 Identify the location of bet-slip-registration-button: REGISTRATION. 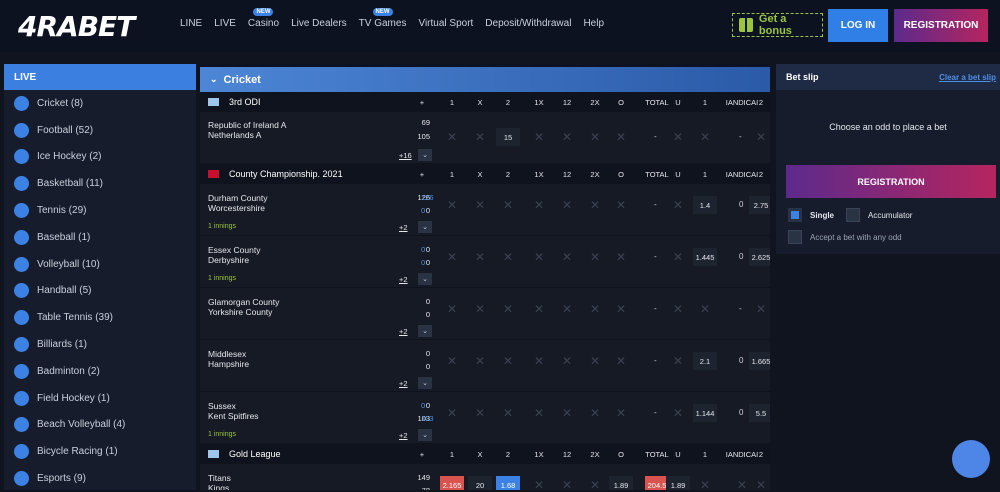
(891, 181).